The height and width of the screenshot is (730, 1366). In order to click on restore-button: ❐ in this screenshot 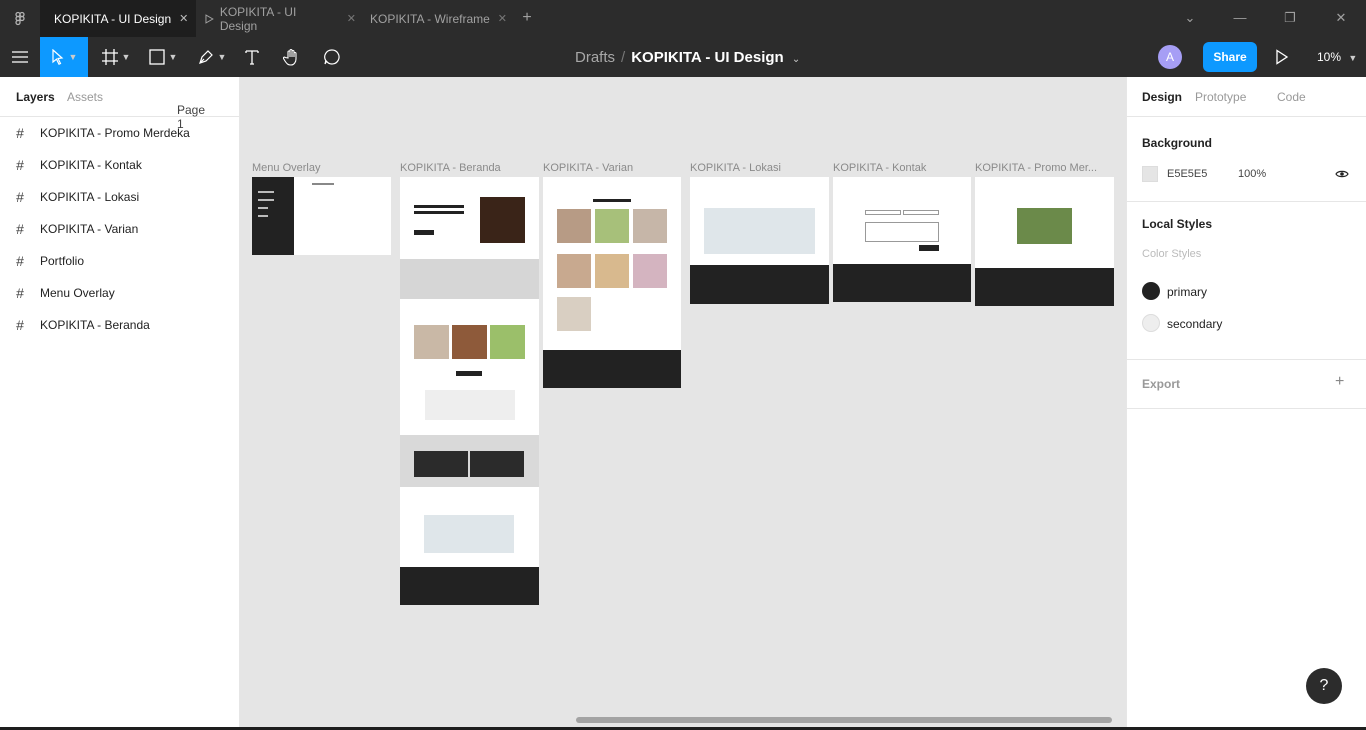, I will do `click(1290, 18)`.